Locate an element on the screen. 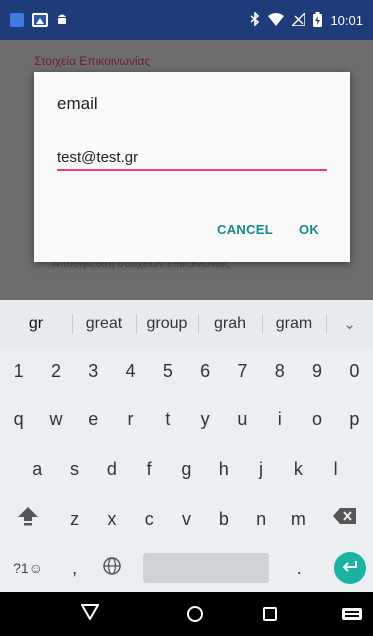 This screenshot has height=636, width=373. key: l is located at coordinates (335, 469).